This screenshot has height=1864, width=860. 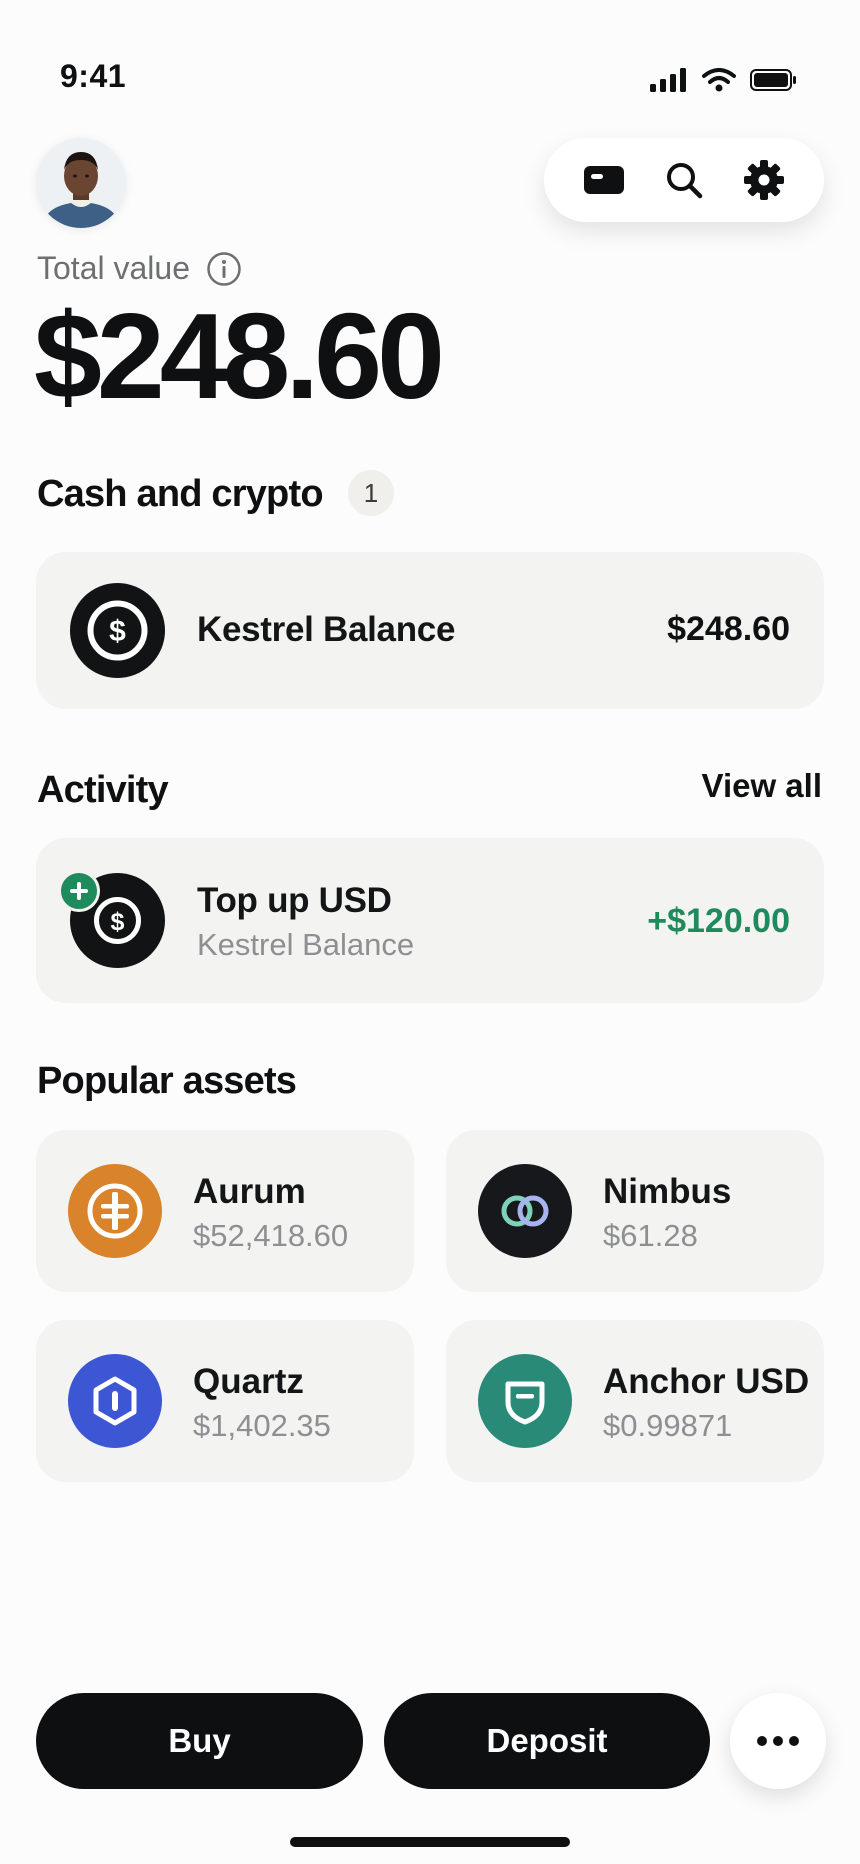 I want to click on activity-title: Activity, so click(x=103, y=790).